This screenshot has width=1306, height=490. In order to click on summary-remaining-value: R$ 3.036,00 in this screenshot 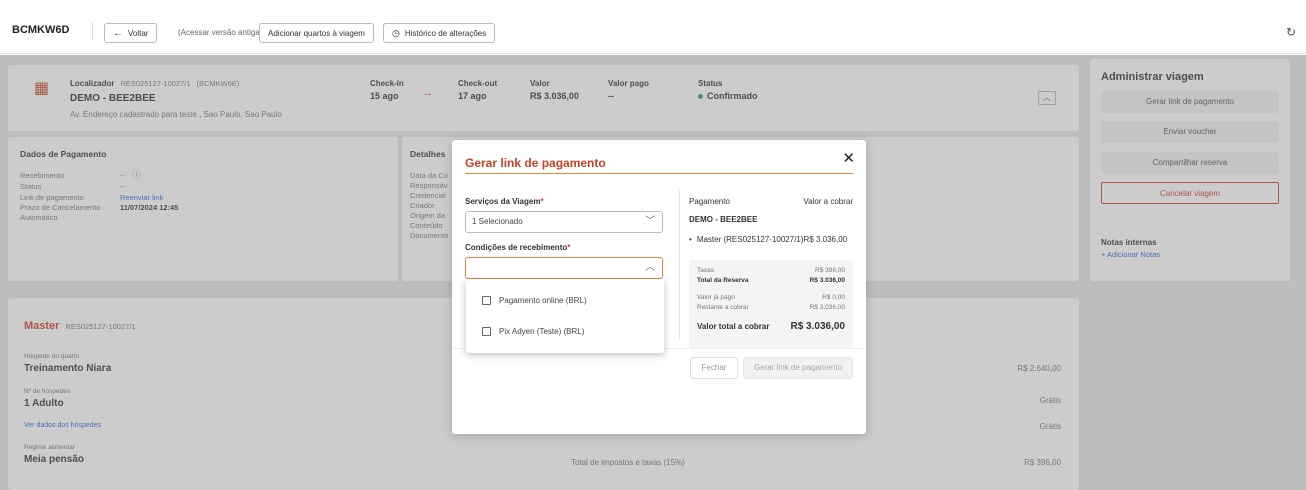, I will do `click(827, 307)`.